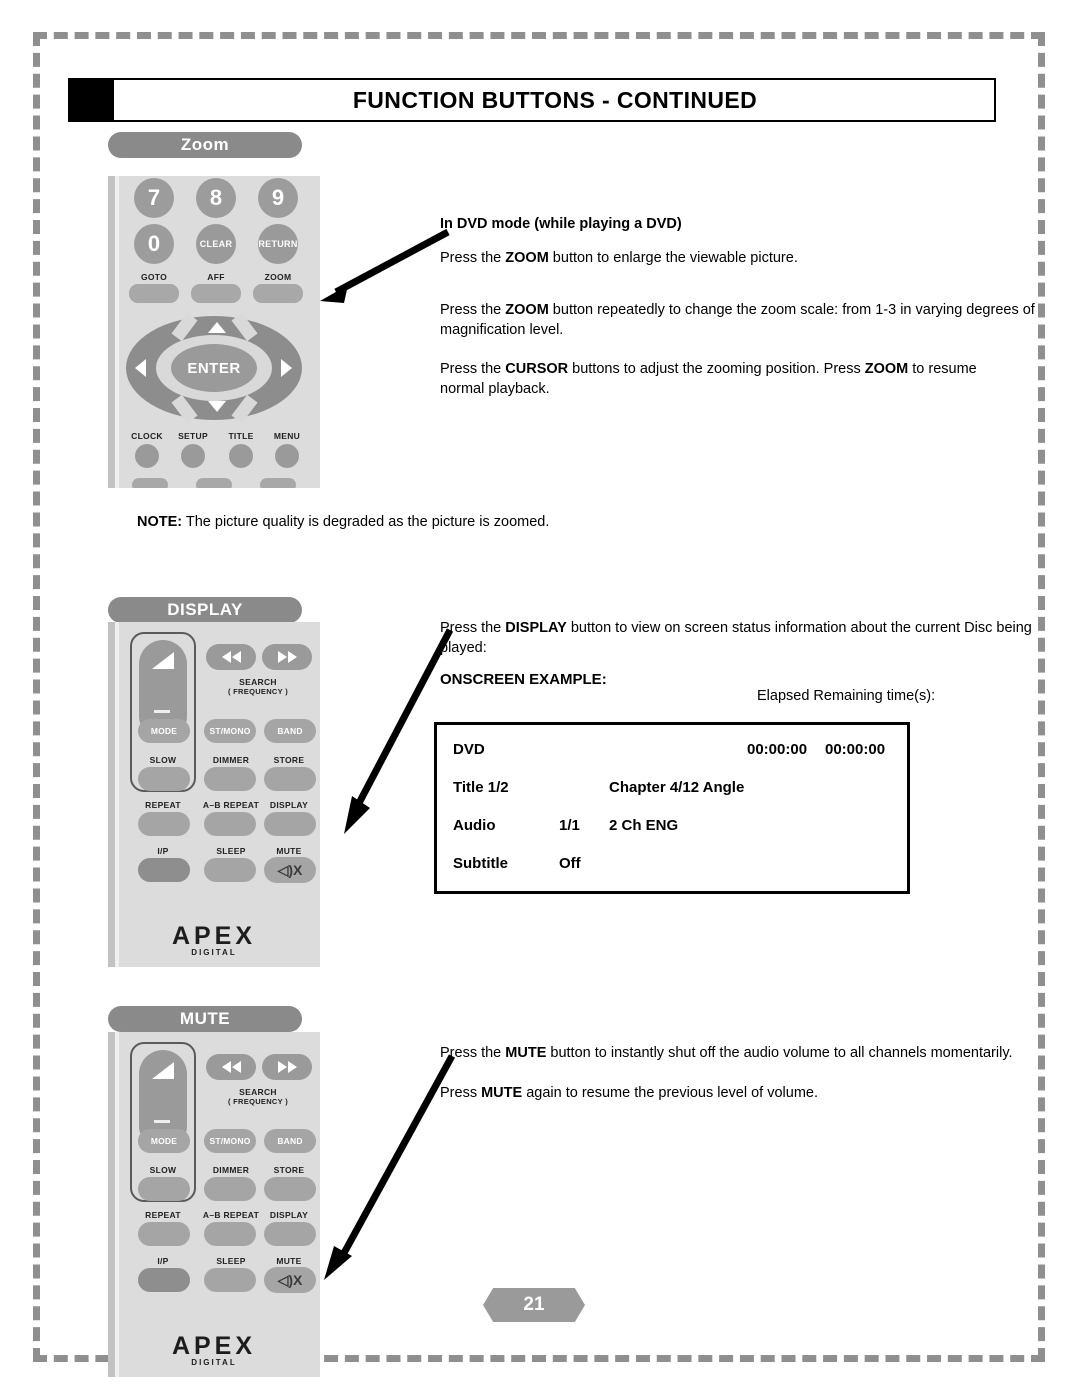 This screenshot has width=1080, height=1397. I want to click on callout-arrow-mute, so click(390, 1167).